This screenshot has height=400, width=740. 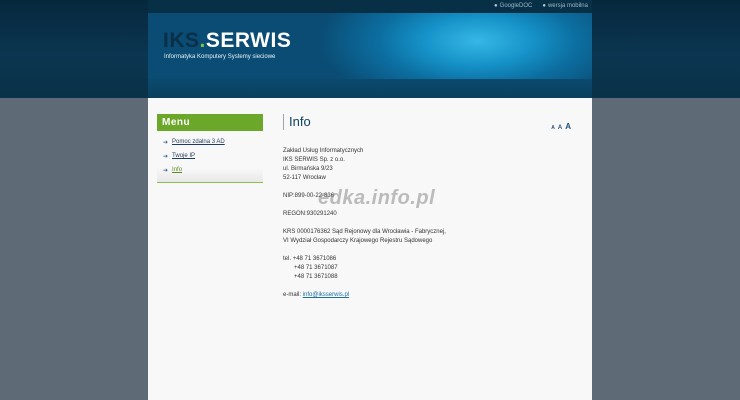 What do you see at coordinates (184, 156) in the screenshot?
I see `menu-item-label: Twoje IP` at bounding box center [184, 156].